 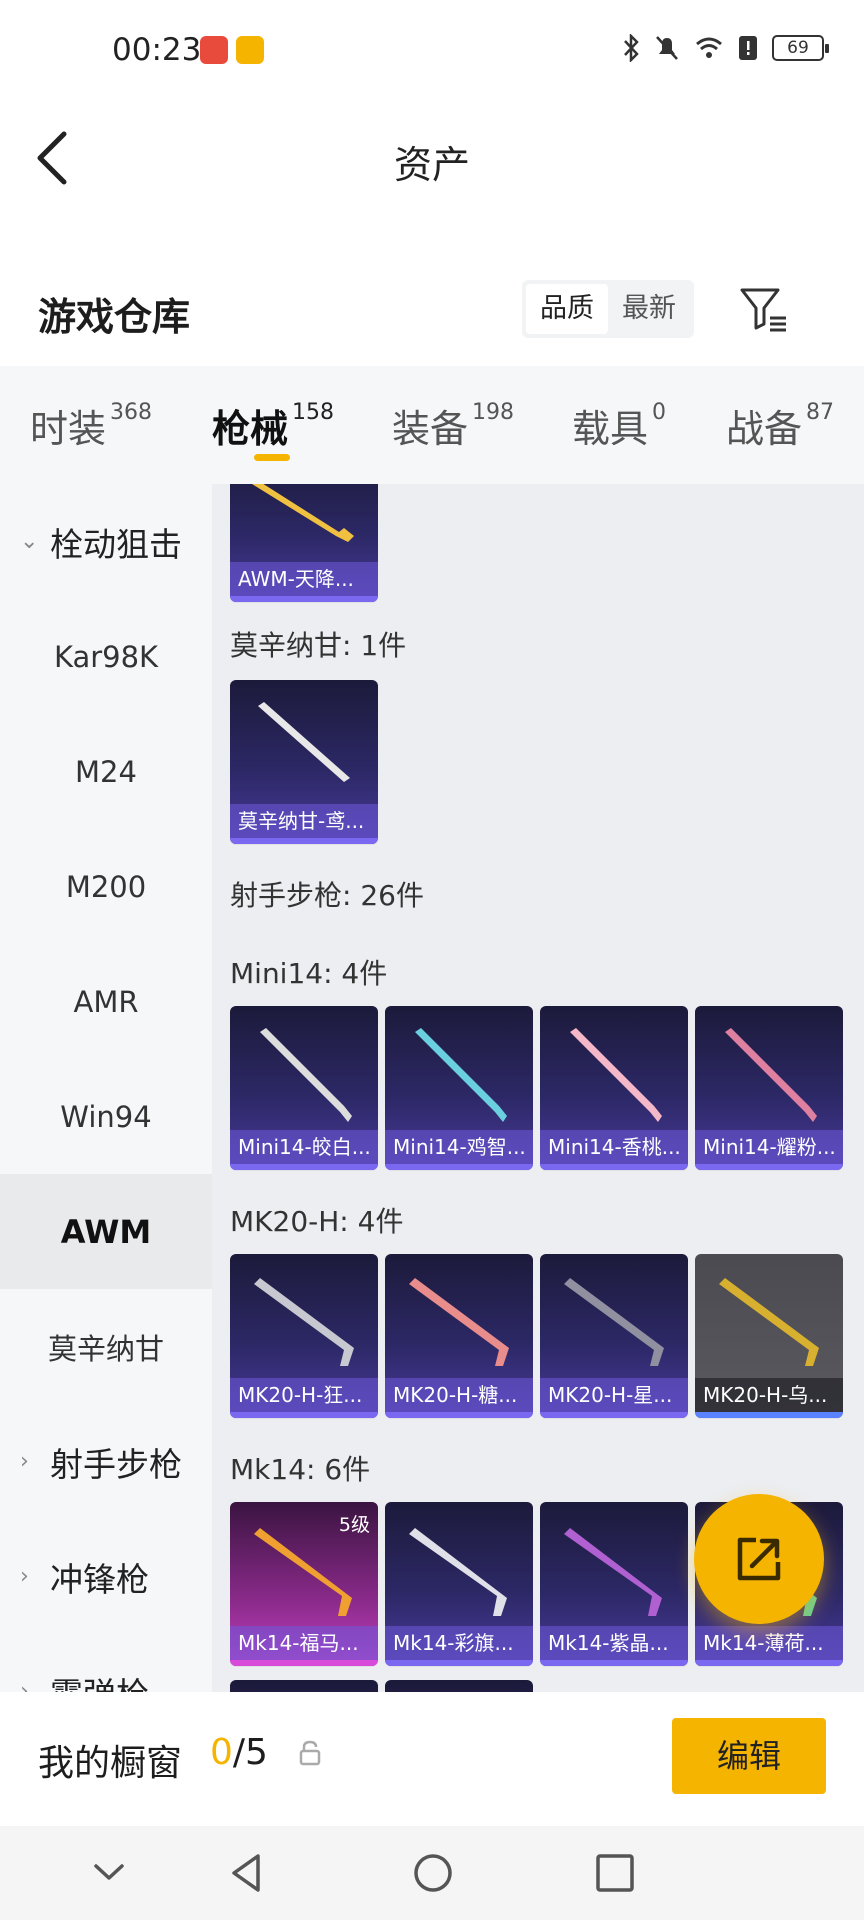 What do you see at coordinates (493, 412) in the screenshot?
I see `tab-count: 198` at bounding box center [493, 412].